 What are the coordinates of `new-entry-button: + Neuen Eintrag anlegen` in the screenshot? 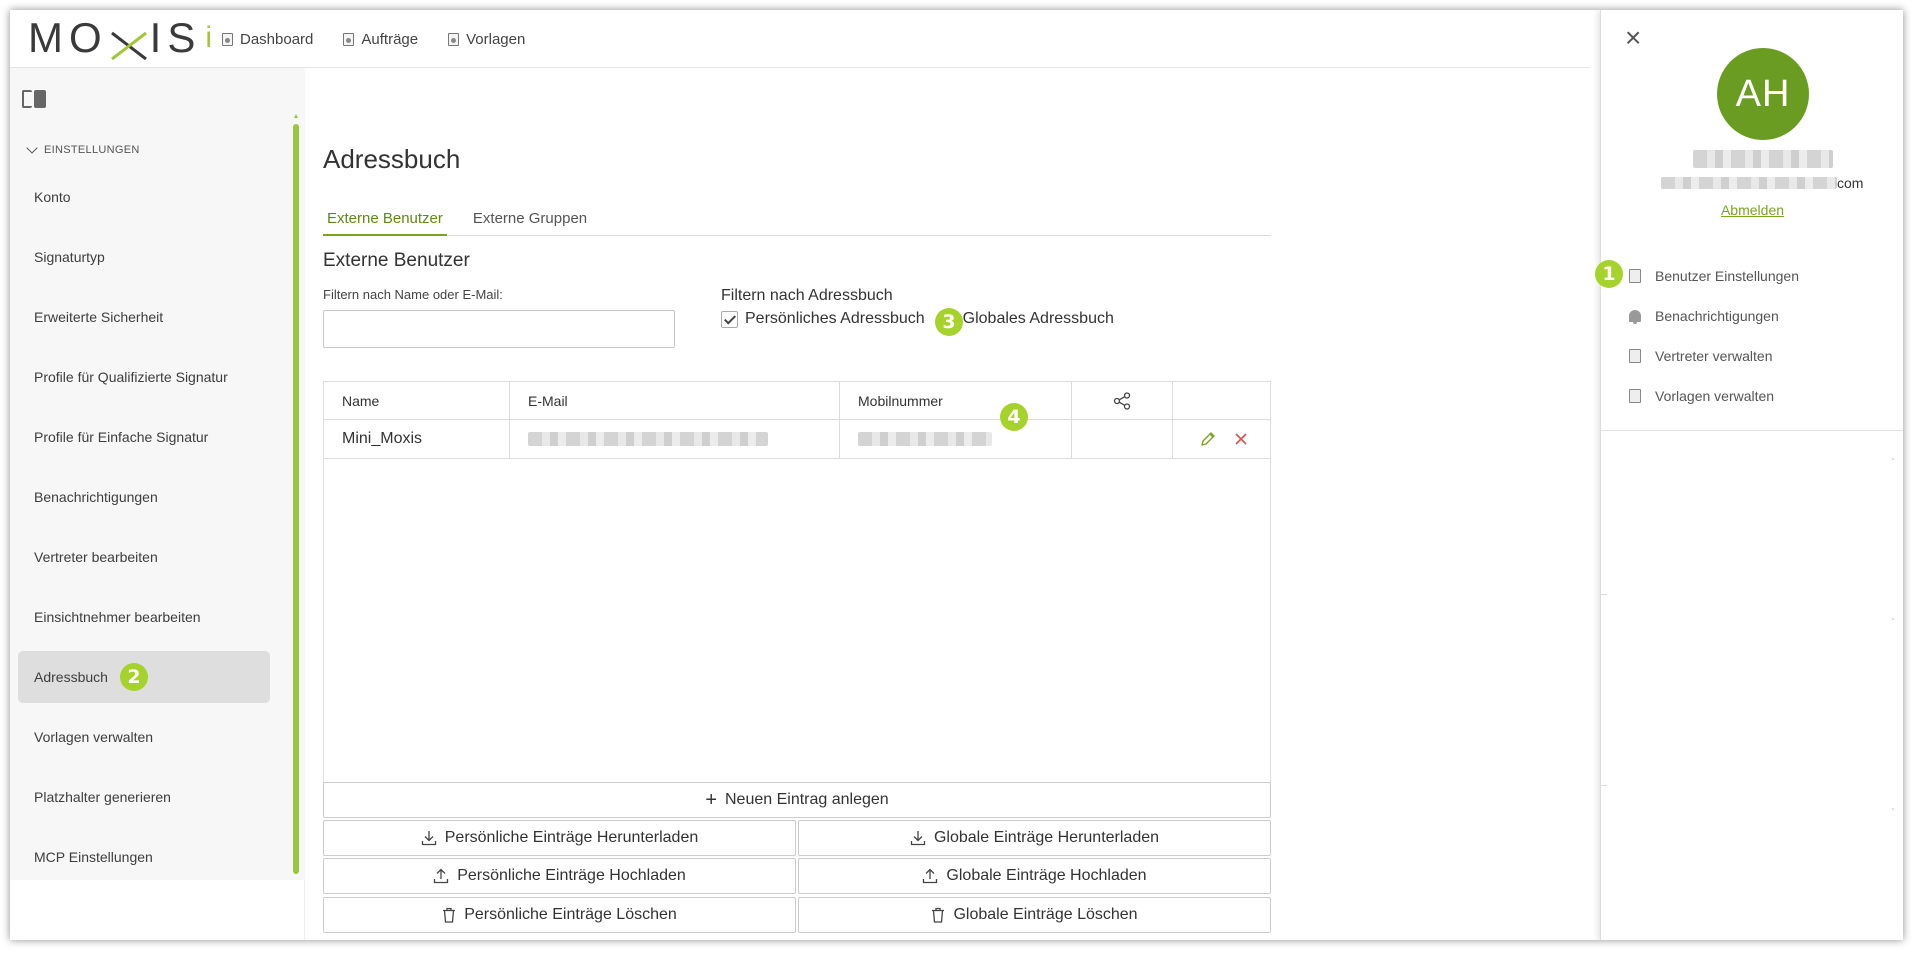 It's located at (797, 800).